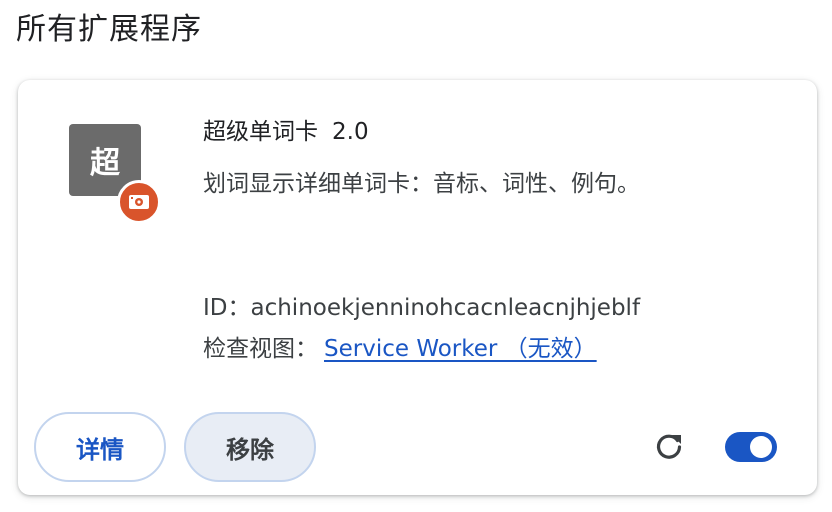 Image resolution: width=832 pixels, height=512 pixels. Describe the element at coordinates (421, 184) in the screenshot. I see `extension-description: 划词显示详细单词卡：音标、词性、例句。` at that location.